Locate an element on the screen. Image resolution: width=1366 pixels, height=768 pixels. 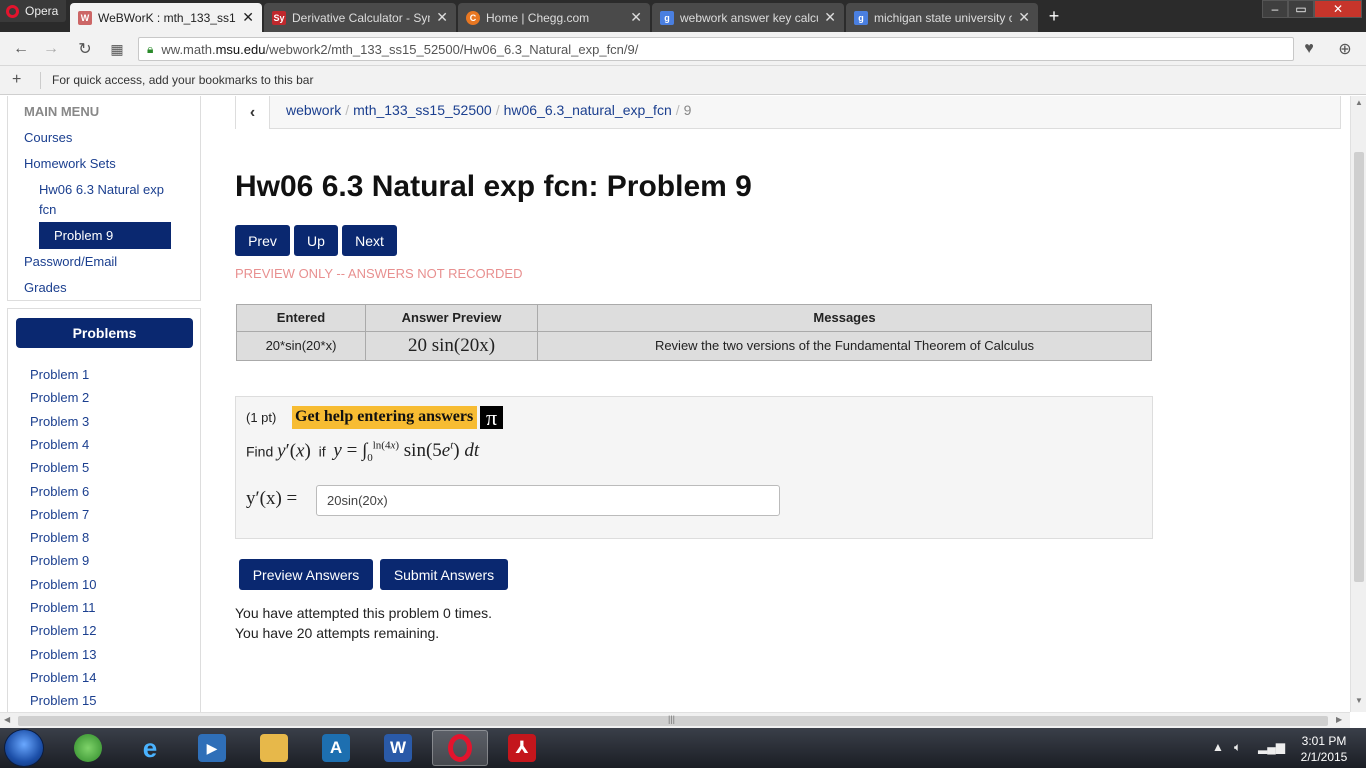
network-signal-icon: ▂▄▆ is located at coordinates (1271, 747).